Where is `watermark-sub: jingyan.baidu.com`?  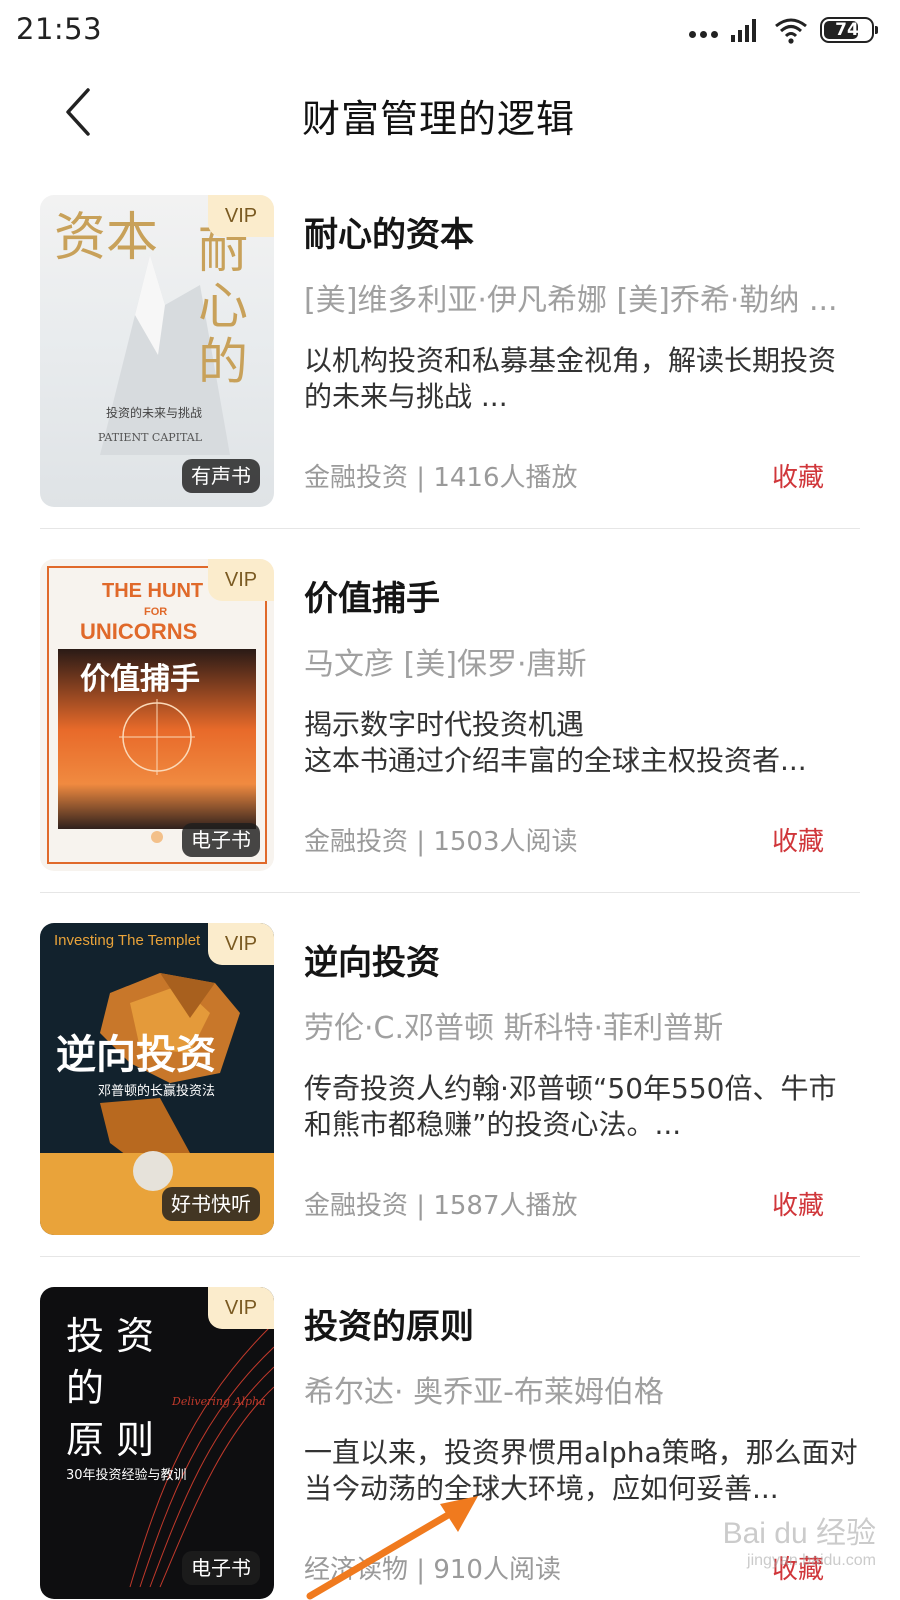
watermark-sub: jingyan.baidu.com is located at coordinates (811, 1560).